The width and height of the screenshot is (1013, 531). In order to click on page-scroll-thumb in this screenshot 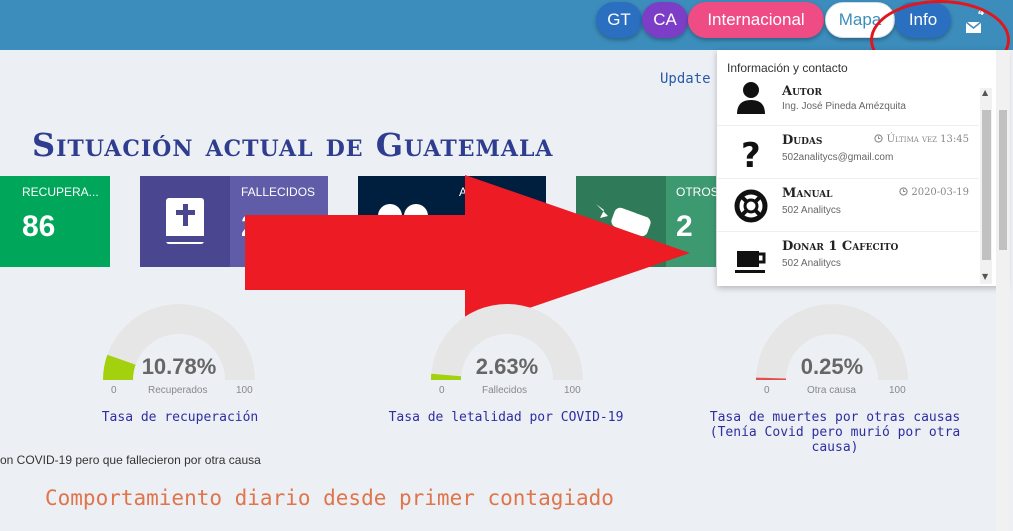, I will do `click(1003, 180)`.